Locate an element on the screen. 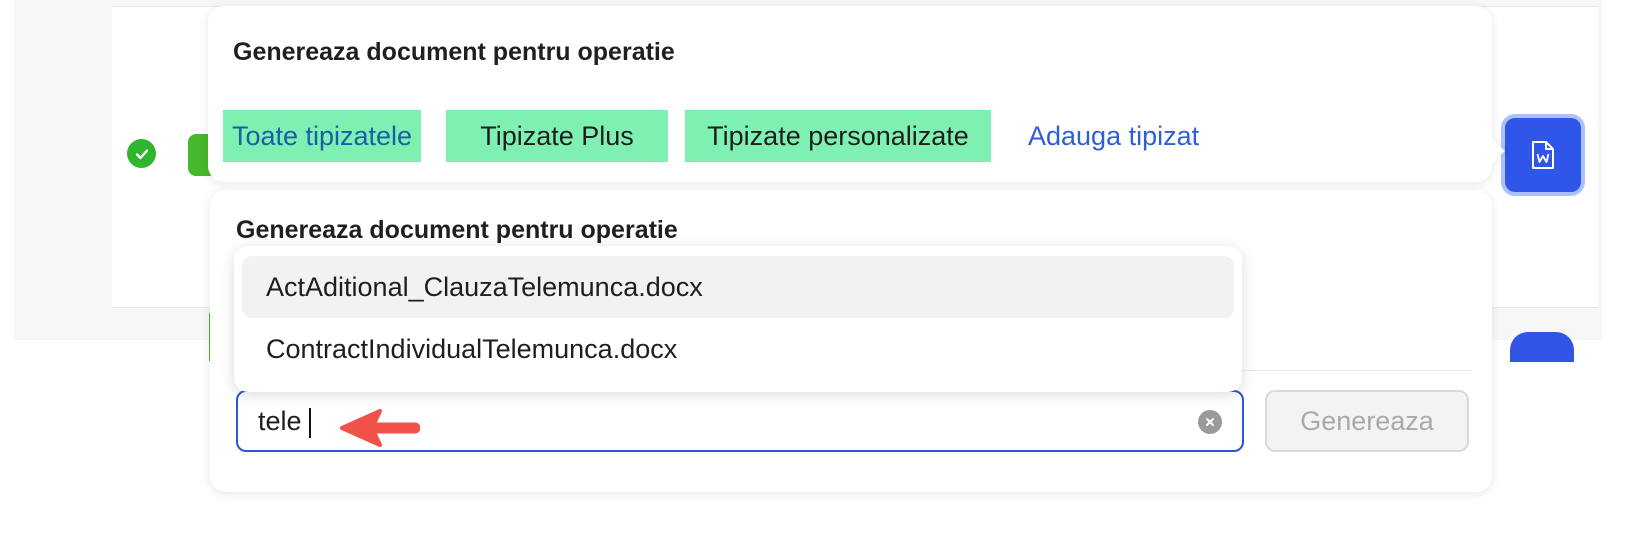 The height and width of the screenshot is (540, 1634). check-circle-icon is located at coordinates (141, 153).